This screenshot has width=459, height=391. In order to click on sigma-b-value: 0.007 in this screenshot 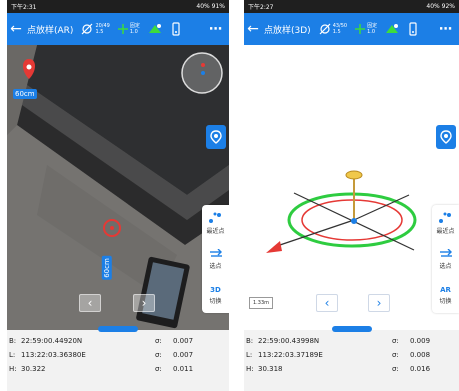, I will do `click(183, 341)`.